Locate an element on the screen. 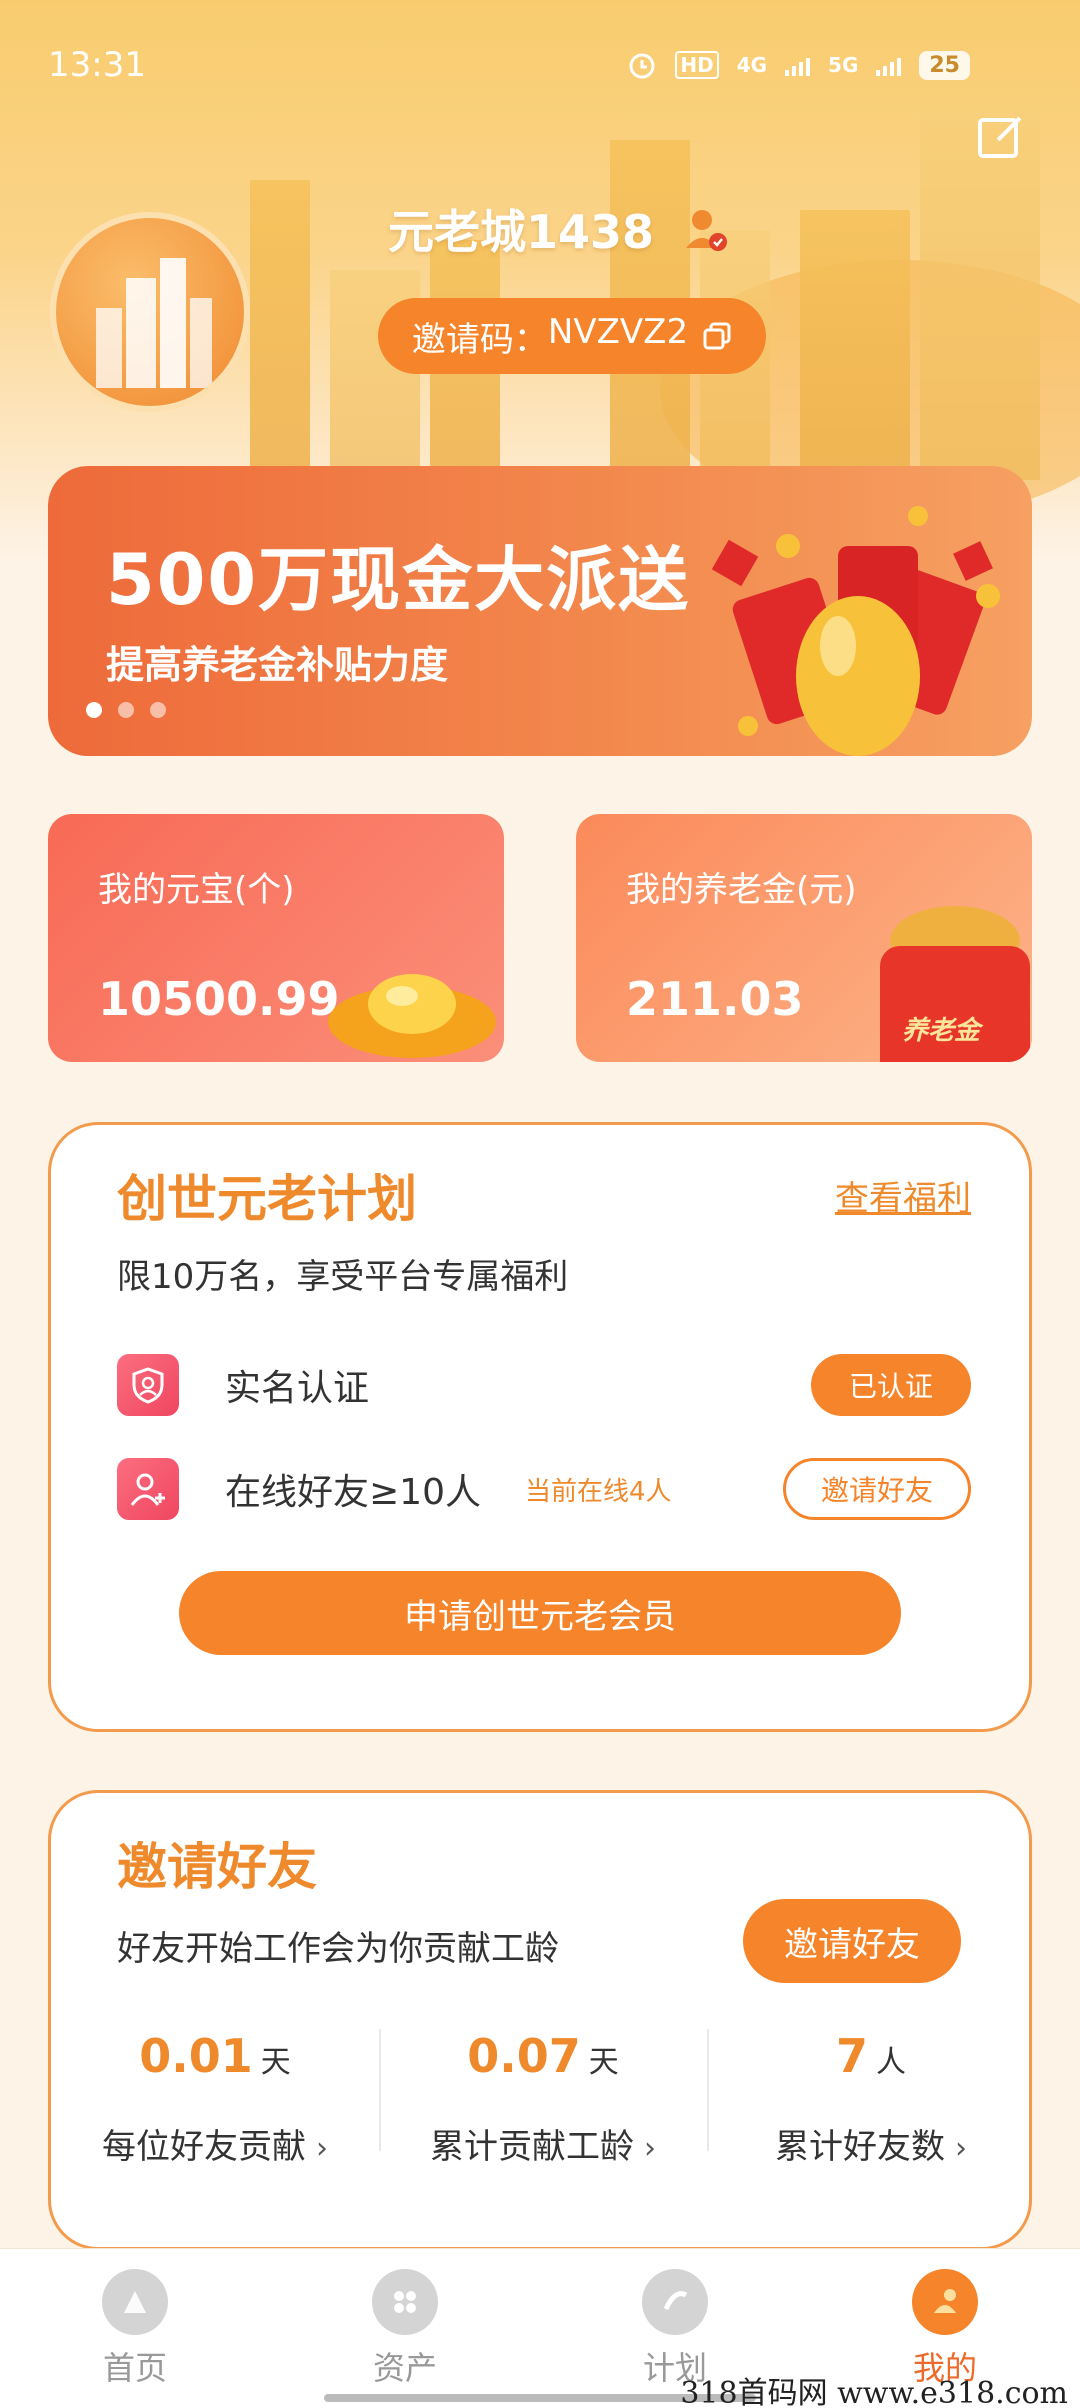 Image resolution: width=1080 pixels, height=2408 pixels. stat-label: 累计好友数 is located at coordinates (860, 2147).